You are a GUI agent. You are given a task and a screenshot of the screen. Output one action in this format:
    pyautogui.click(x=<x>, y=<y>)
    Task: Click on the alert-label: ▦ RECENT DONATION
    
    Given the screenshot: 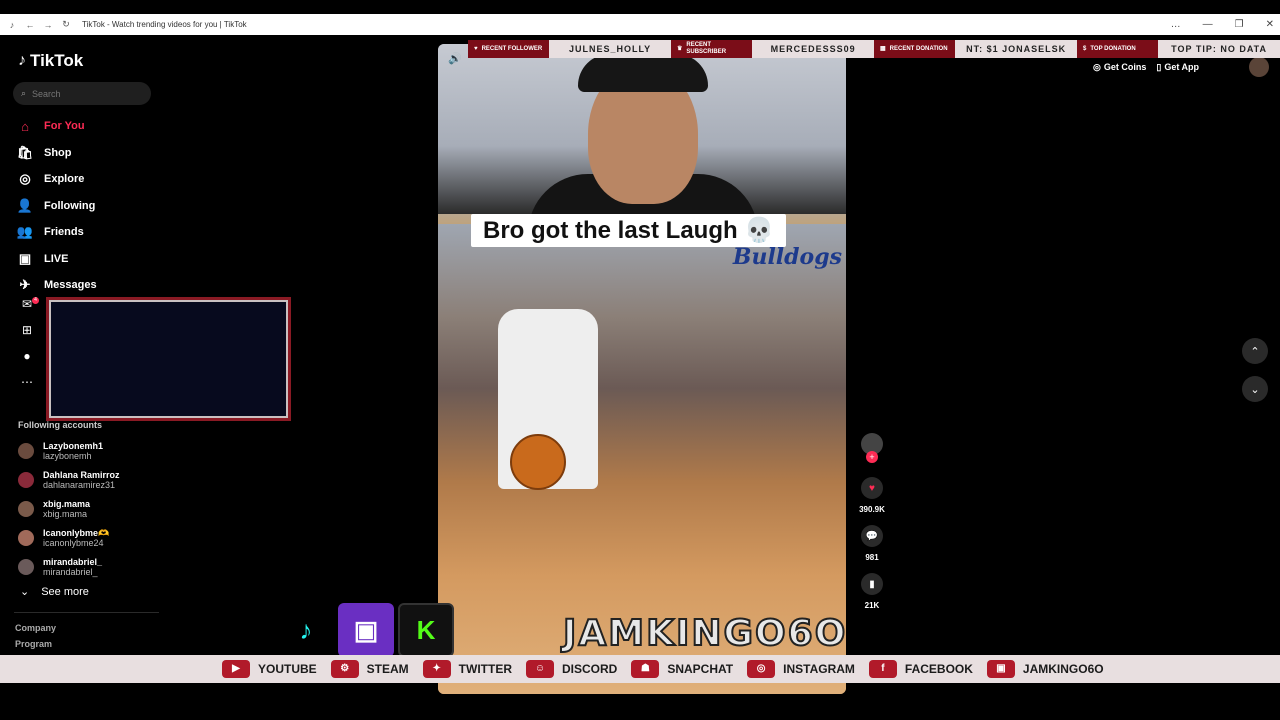 What is the action you would take?
    pyautogui.click(x=915, y=49)
    